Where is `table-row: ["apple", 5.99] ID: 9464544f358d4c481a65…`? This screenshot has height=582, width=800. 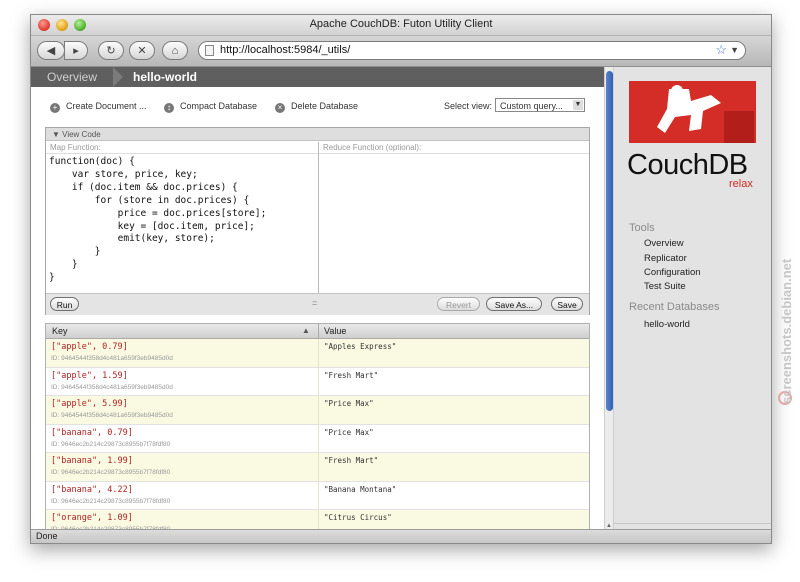
table-row: ["apple", 5.99] ID: 9464544f358d4c481a65… is located at coordinates (317, 410).